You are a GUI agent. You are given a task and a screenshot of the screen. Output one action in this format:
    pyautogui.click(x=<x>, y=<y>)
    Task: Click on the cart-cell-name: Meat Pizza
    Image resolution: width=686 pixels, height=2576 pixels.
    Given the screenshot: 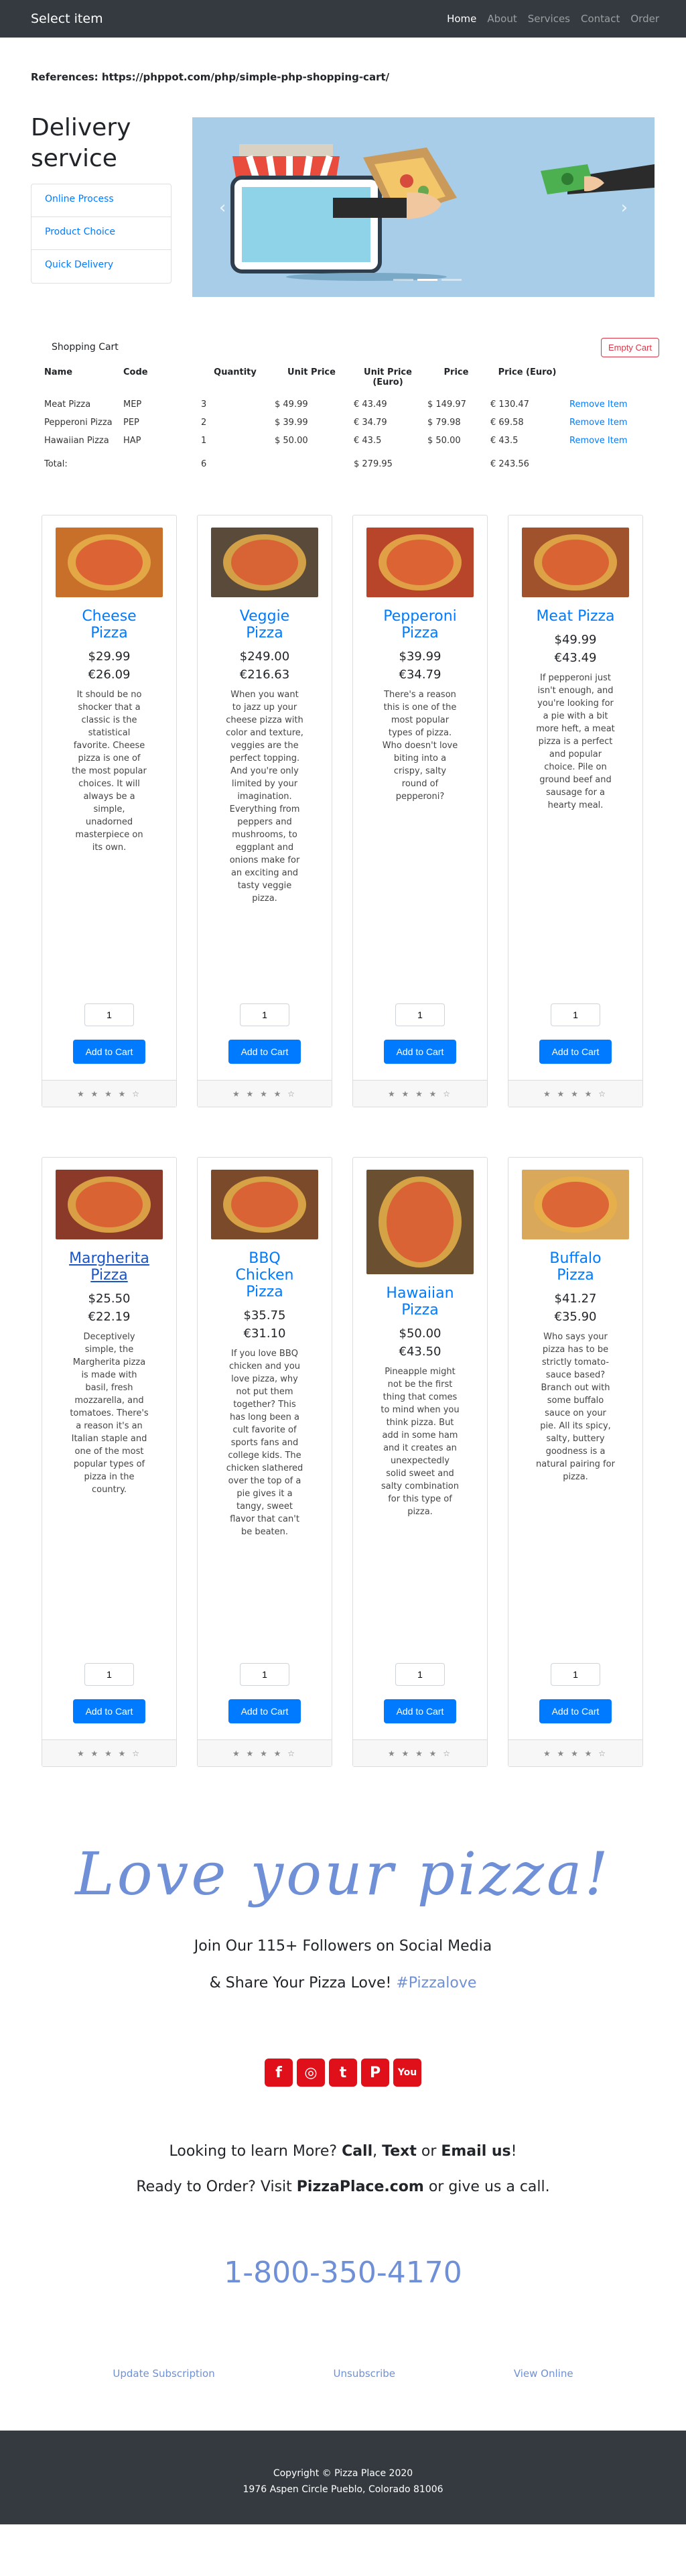 What is the action you would take?
    pyautogui.click(x=67, y=405)
    